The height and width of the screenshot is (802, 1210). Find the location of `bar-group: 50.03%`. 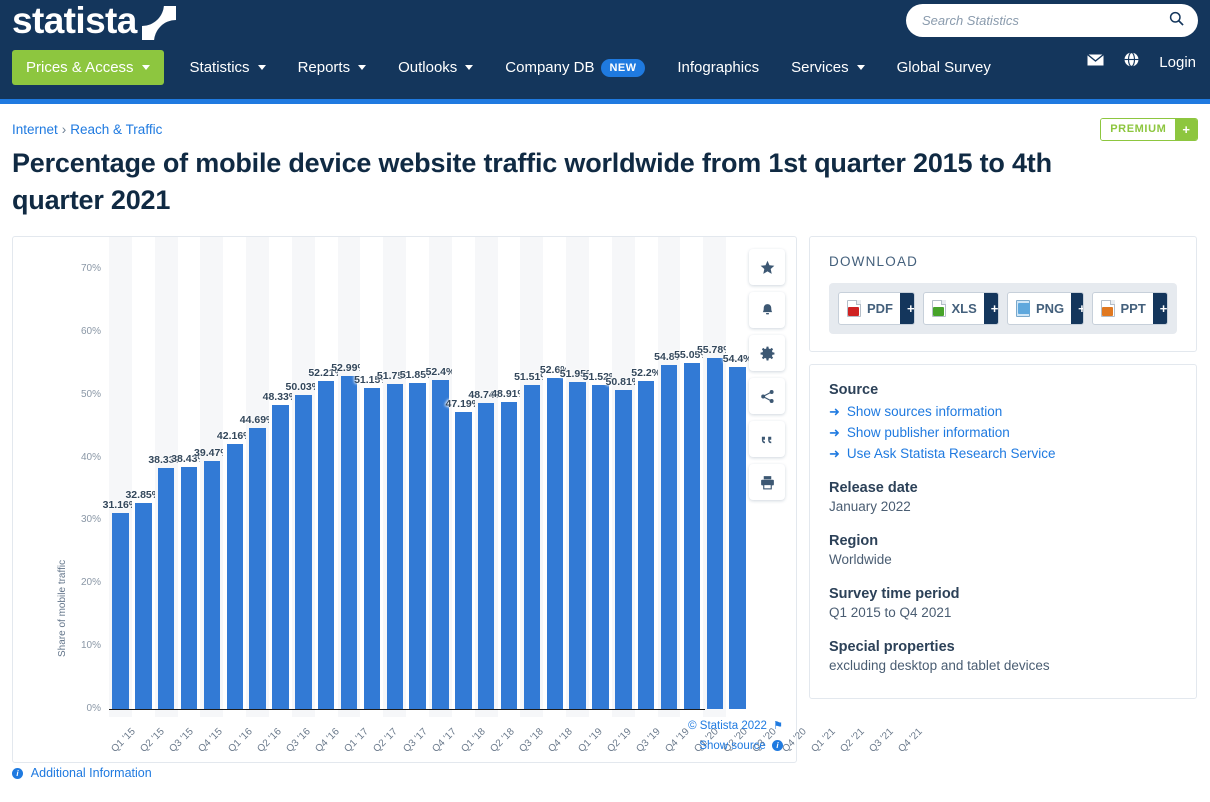

bar-group: 50.03% is located at coordinates (303, 477).